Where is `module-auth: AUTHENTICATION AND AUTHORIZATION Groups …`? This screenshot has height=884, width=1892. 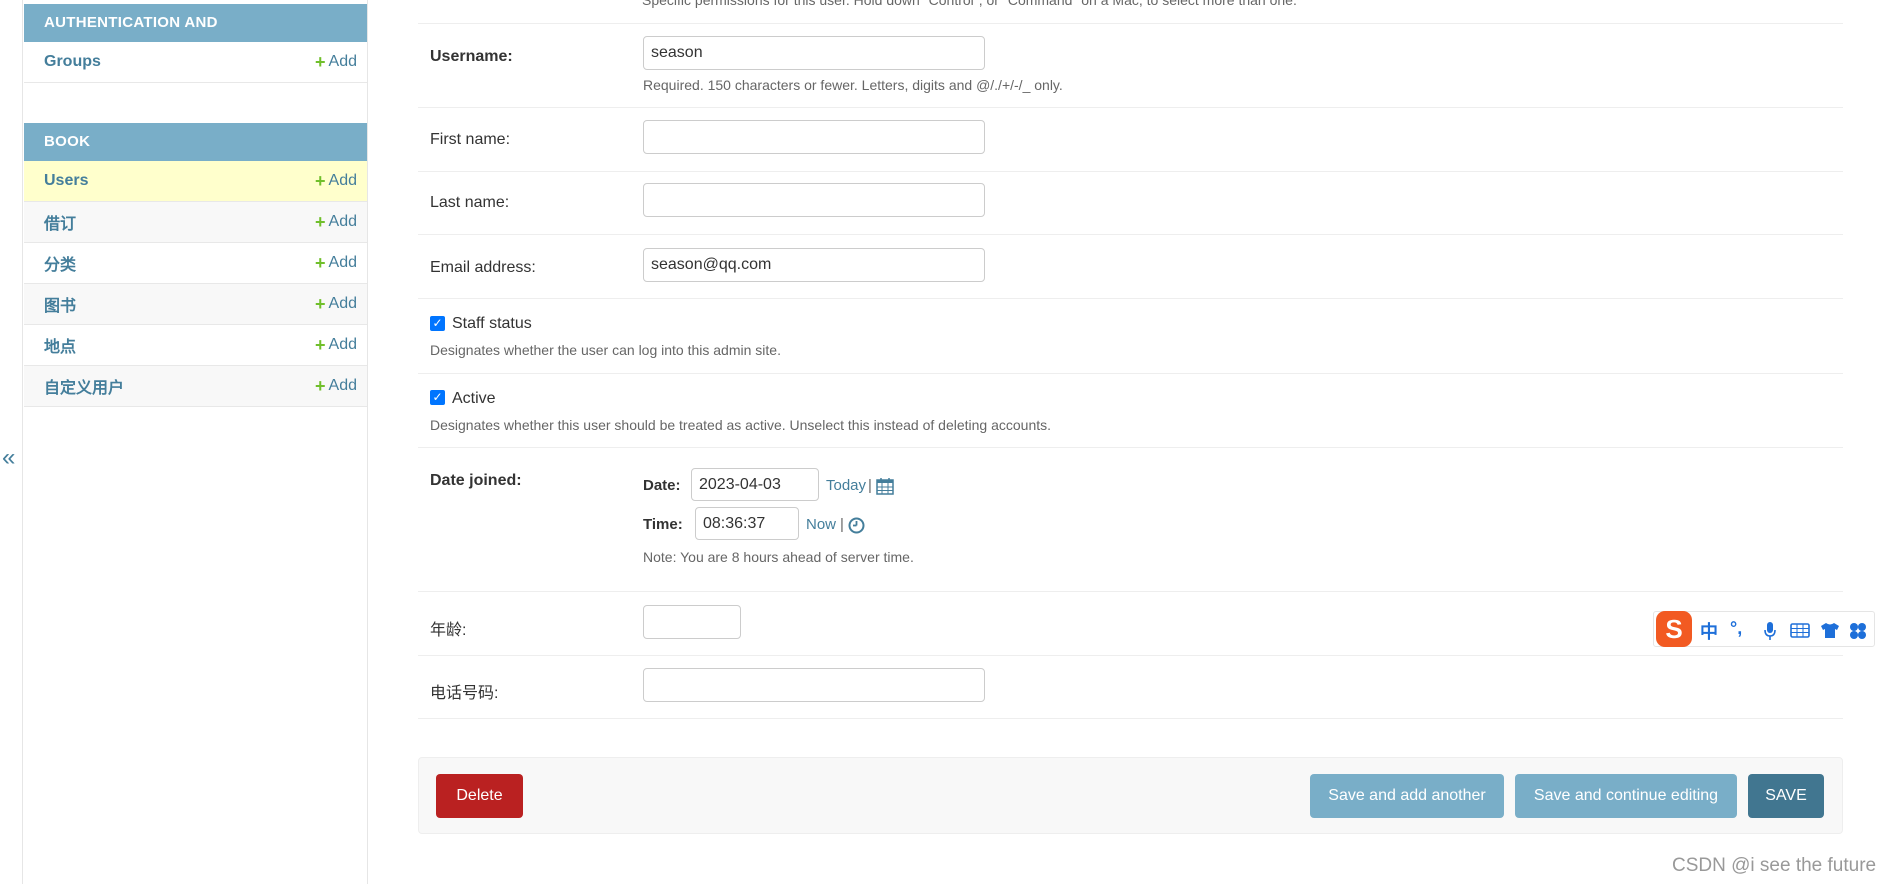
module-auth: AUTHENTICATION AND AUTHORIZATION Groups … is located at coordinates (195, 43).